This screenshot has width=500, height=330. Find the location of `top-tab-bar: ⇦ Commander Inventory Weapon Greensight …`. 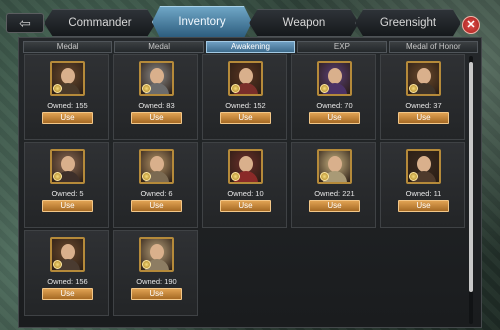

top-tab-bar: ⇦ Commander Inventory Weapon Greensight … is located at coordinates (250, 21).